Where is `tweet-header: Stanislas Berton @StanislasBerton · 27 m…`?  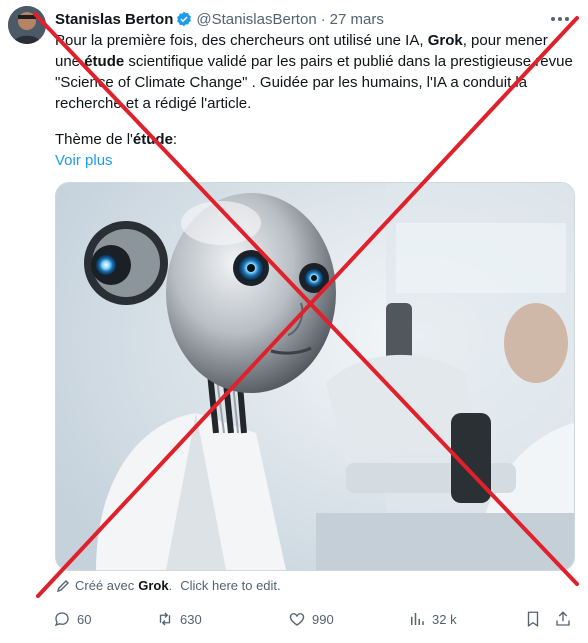
tweet-header: Stanislas Berton @StanislasBerton · 27 m… is located at coordinates (219, 19).